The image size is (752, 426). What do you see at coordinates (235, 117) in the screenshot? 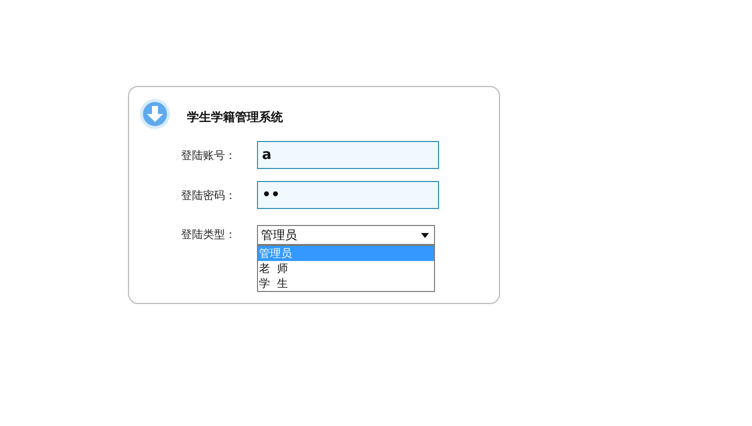
I see `system-title: 学生学籍管理系统` at bounding box center [235, 117].